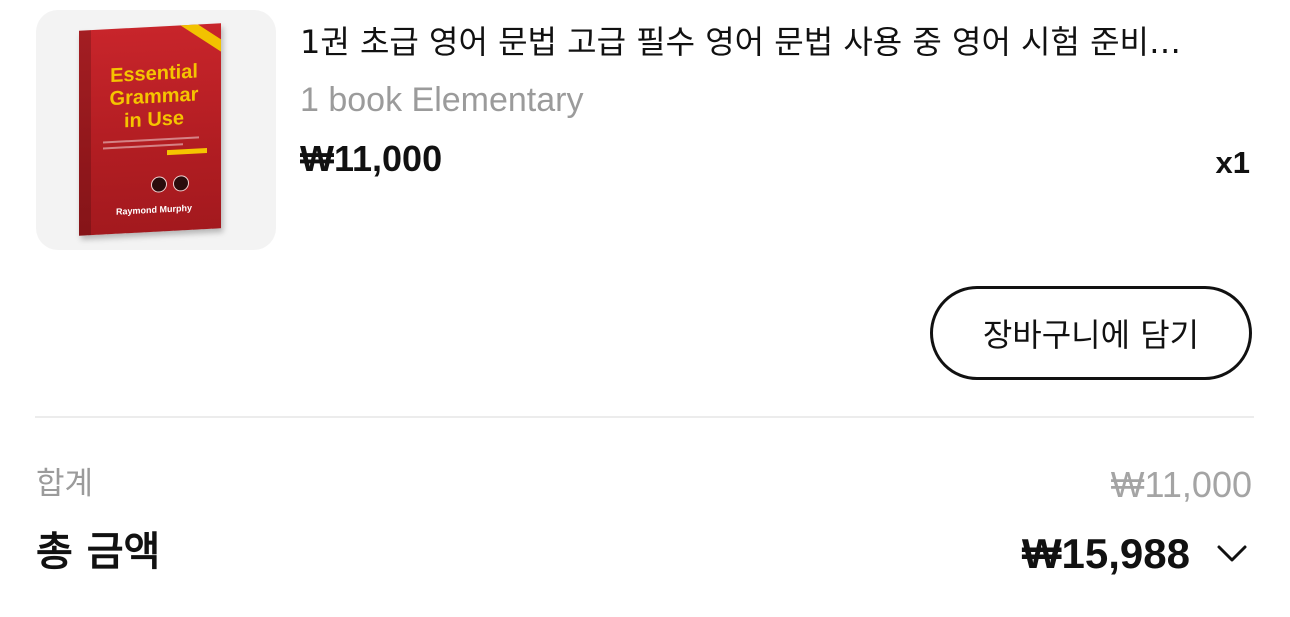 The width and height of the screenshot is (1290, 617). I want to click on subtotal-value: ₩11,000, so click(1181, 484).